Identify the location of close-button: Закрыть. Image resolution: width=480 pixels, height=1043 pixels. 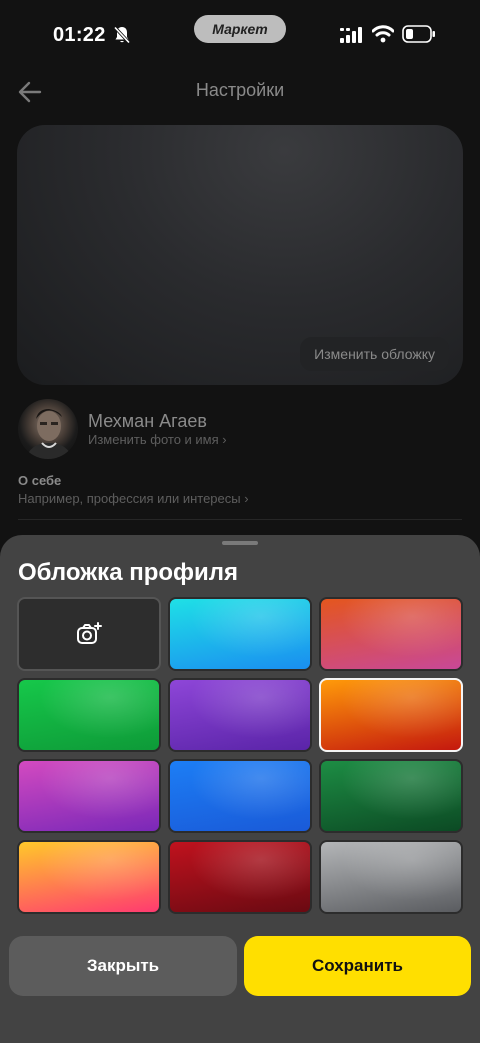
(123, 966).